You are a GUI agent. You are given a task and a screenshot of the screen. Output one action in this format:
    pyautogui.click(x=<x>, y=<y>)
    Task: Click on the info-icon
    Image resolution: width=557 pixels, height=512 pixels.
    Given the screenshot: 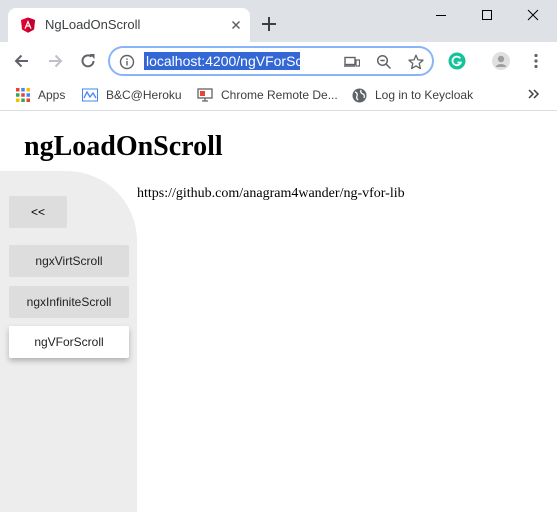 What is the action you would take?
    pyautogui.click(x=127, y=62)
    